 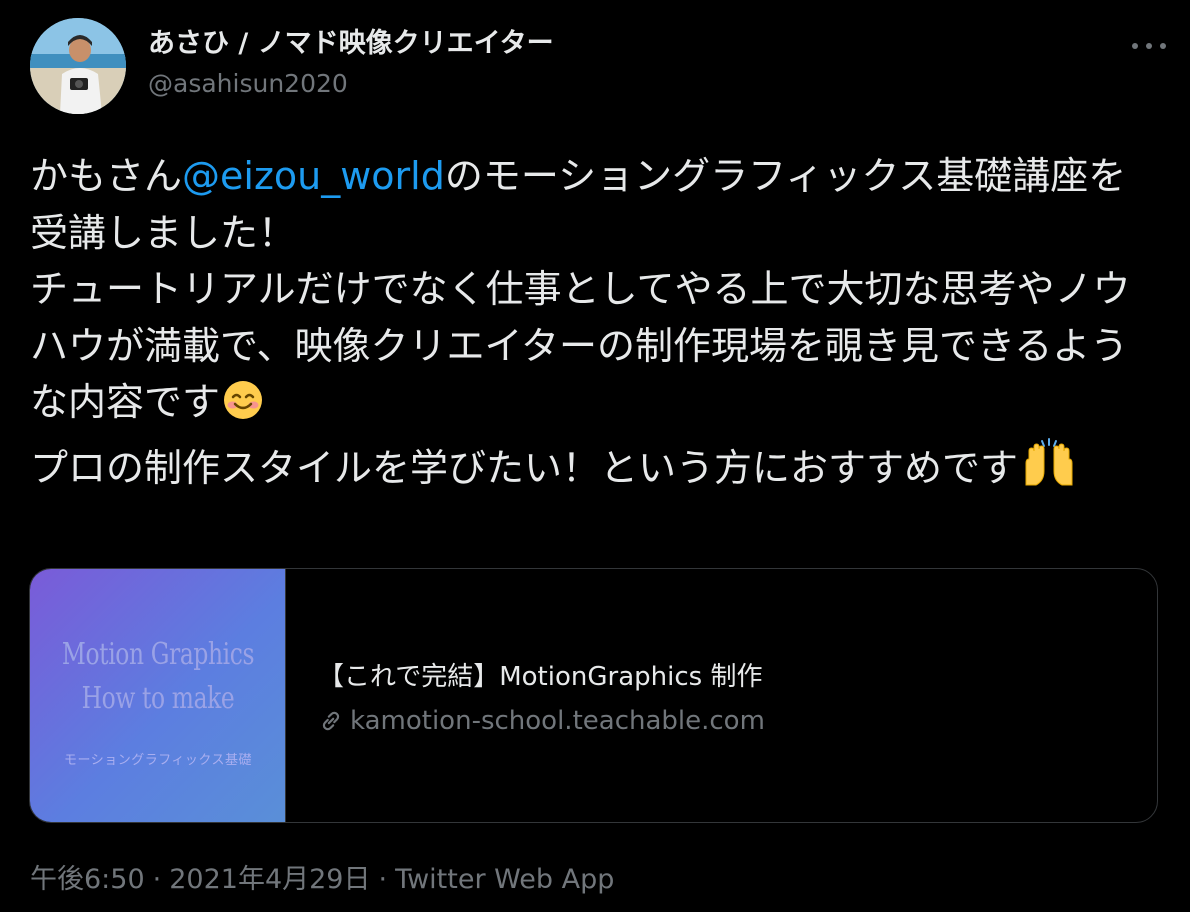 I want to click on avatar, so click(x=78, y=66).